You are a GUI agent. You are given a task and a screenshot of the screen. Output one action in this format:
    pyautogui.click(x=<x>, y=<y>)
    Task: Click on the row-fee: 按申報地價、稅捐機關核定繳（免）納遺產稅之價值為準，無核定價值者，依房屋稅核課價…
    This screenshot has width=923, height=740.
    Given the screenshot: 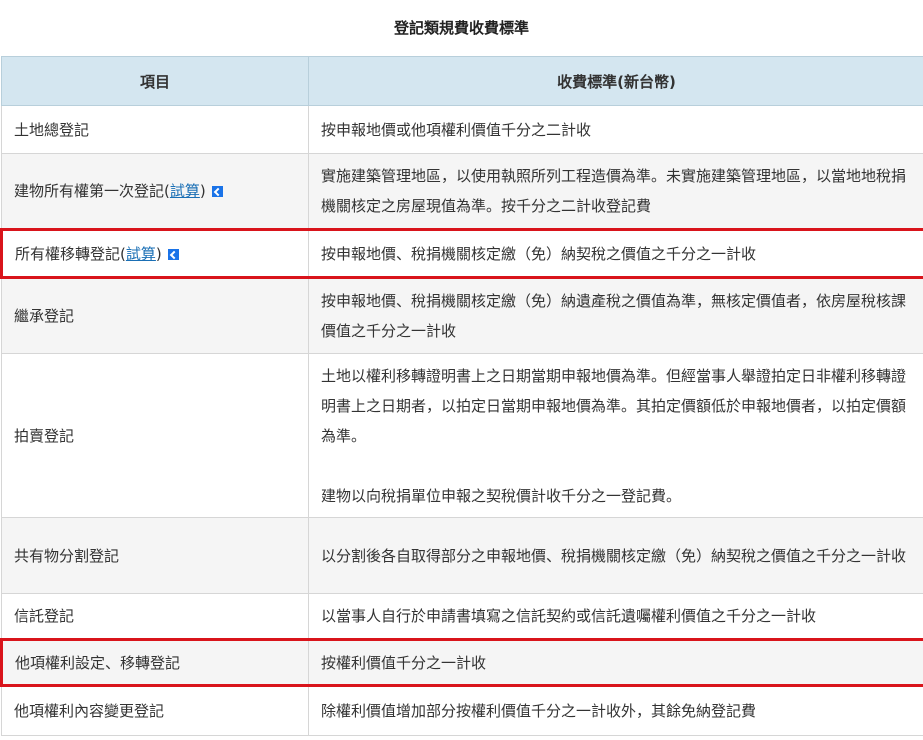 What is the action you would take?
    pyautogui.click(x=615, y=315)
    